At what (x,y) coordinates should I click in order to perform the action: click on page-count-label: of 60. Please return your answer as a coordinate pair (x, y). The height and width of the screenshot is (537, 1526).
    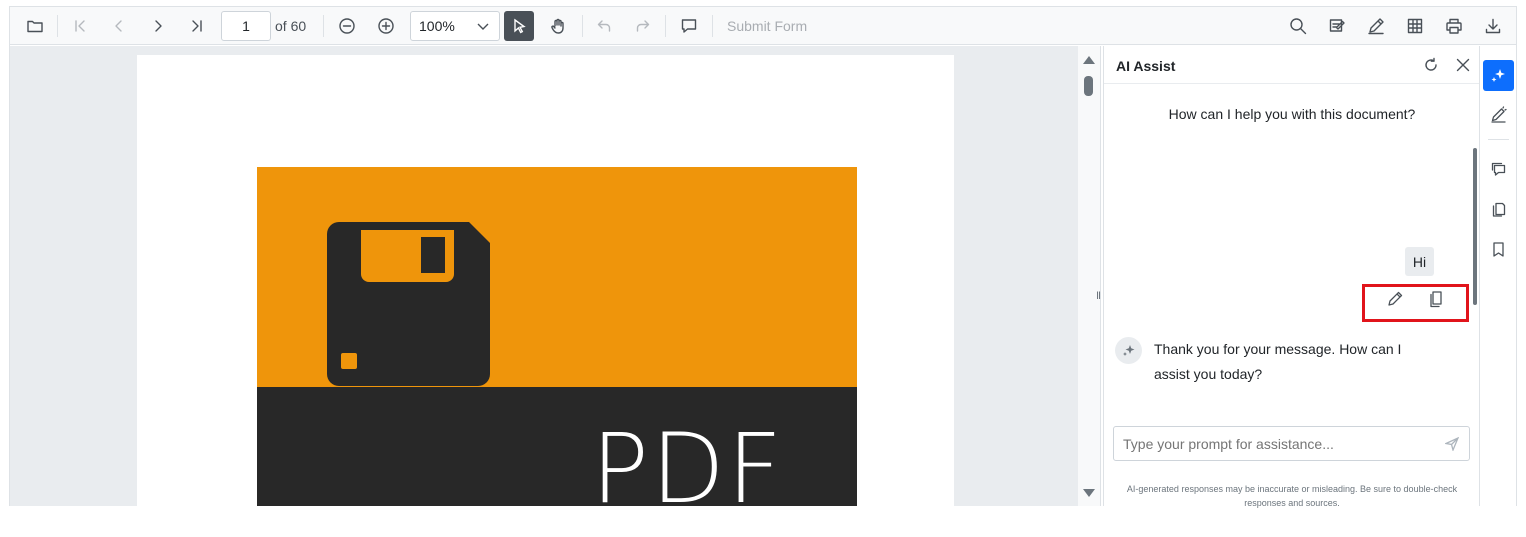
    Looking at the image, I should click on (291, 26).